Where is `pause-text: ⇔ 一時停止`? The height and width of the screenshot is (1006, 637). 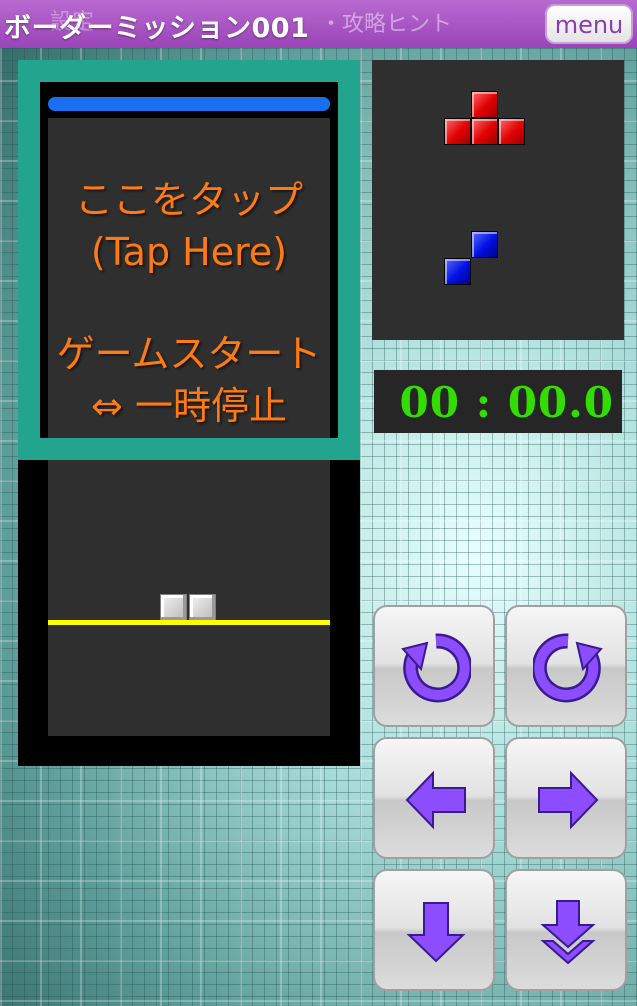 pause-text: ⇔ 一時停止 is located at coordinates (189, 406).